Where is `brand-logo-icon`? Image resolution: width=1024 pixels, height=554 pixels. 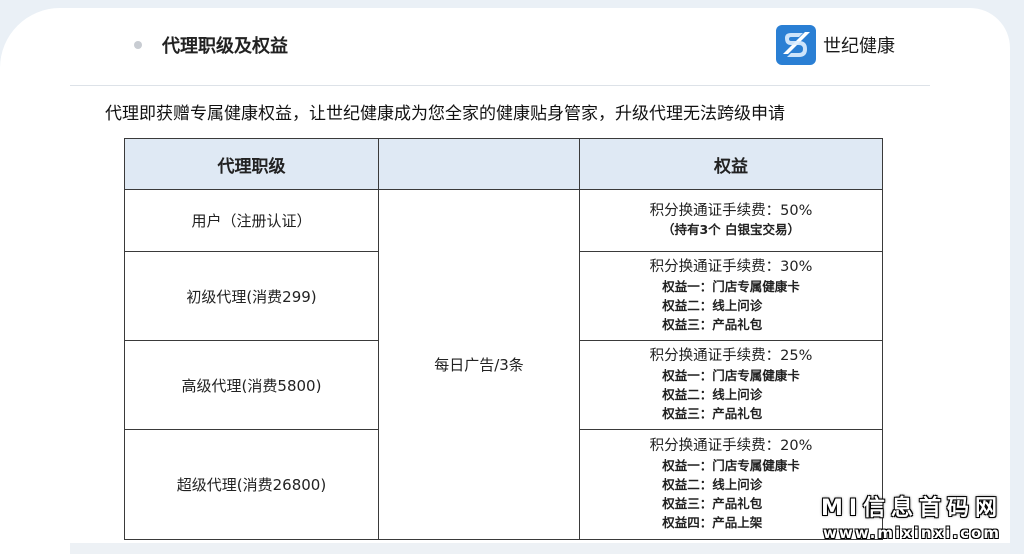
brand-logo-icon is located at coordinates (796, 45).